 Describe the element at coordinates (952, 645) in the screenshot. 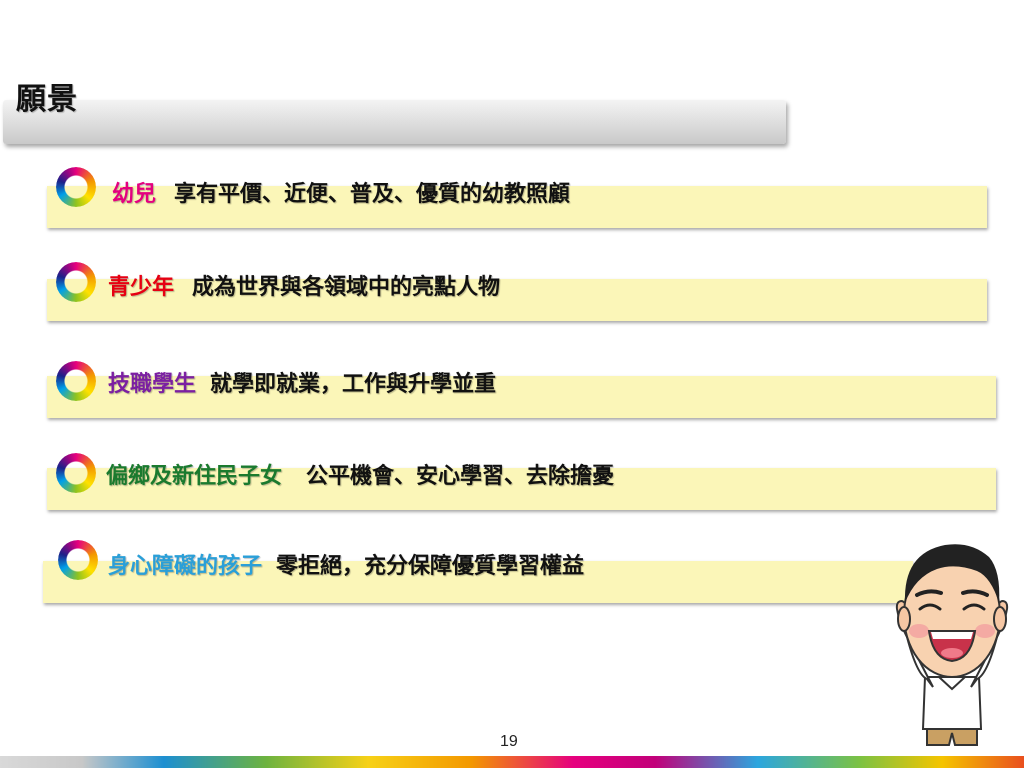

I see `mascot-cartoon` at that location.